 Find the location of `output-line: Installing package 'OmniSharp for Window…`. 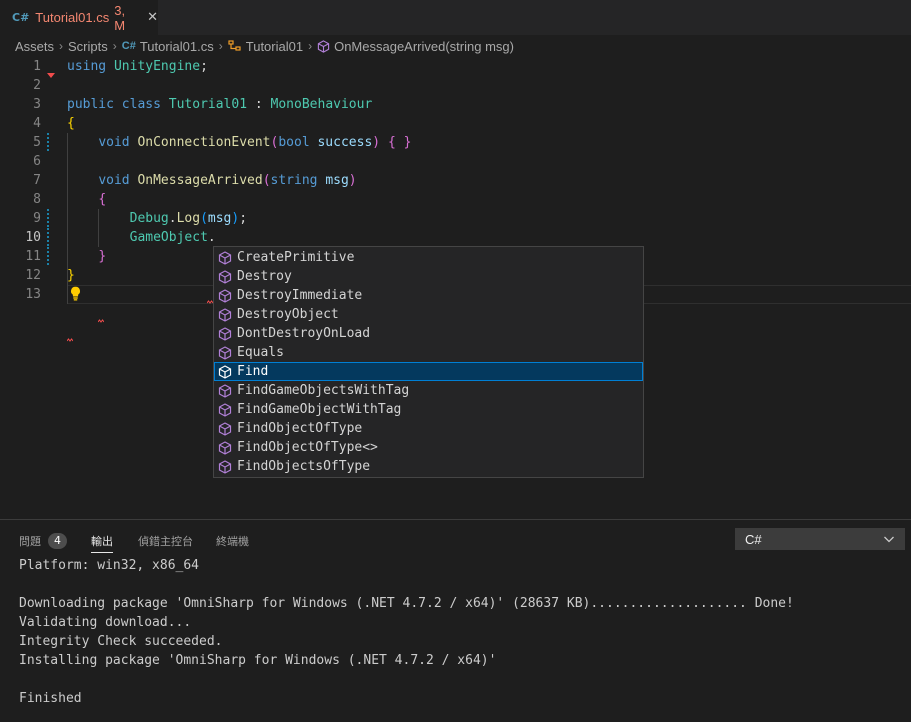

output-line: Installing package 'OmniSharp for Window… is located at coordinates (258, 660).